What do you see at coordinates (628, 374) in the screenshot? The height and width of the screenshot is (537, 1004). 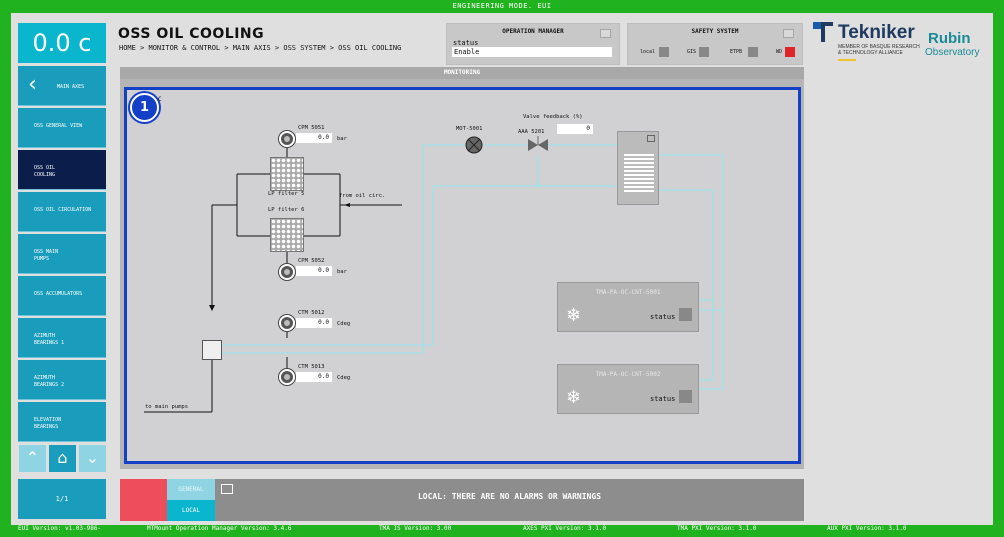 I see `chiller-name: TMA-PA-OC-CNT-5002` at bounding box center [628, 374].